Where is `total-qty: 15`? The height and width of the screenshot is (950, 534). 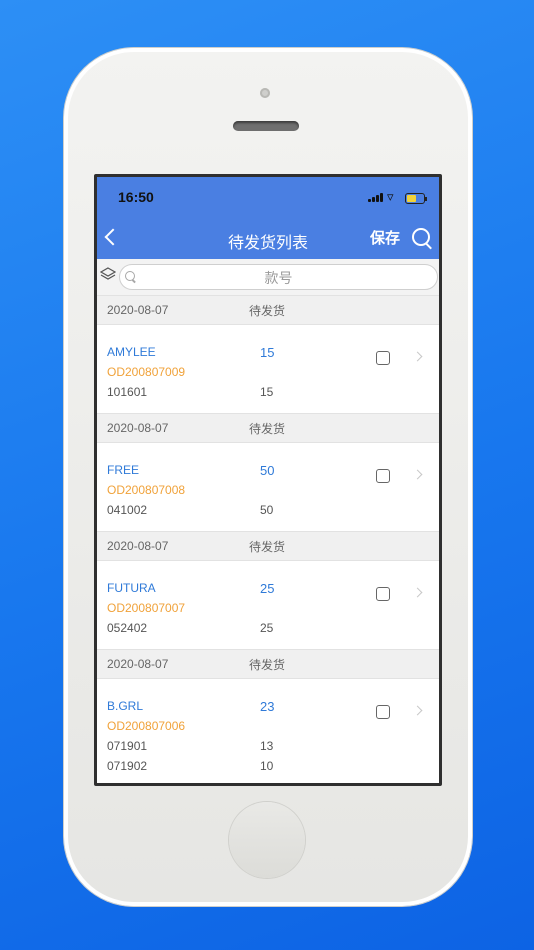
total-qty: 15 is located at coordinates (267, 352).